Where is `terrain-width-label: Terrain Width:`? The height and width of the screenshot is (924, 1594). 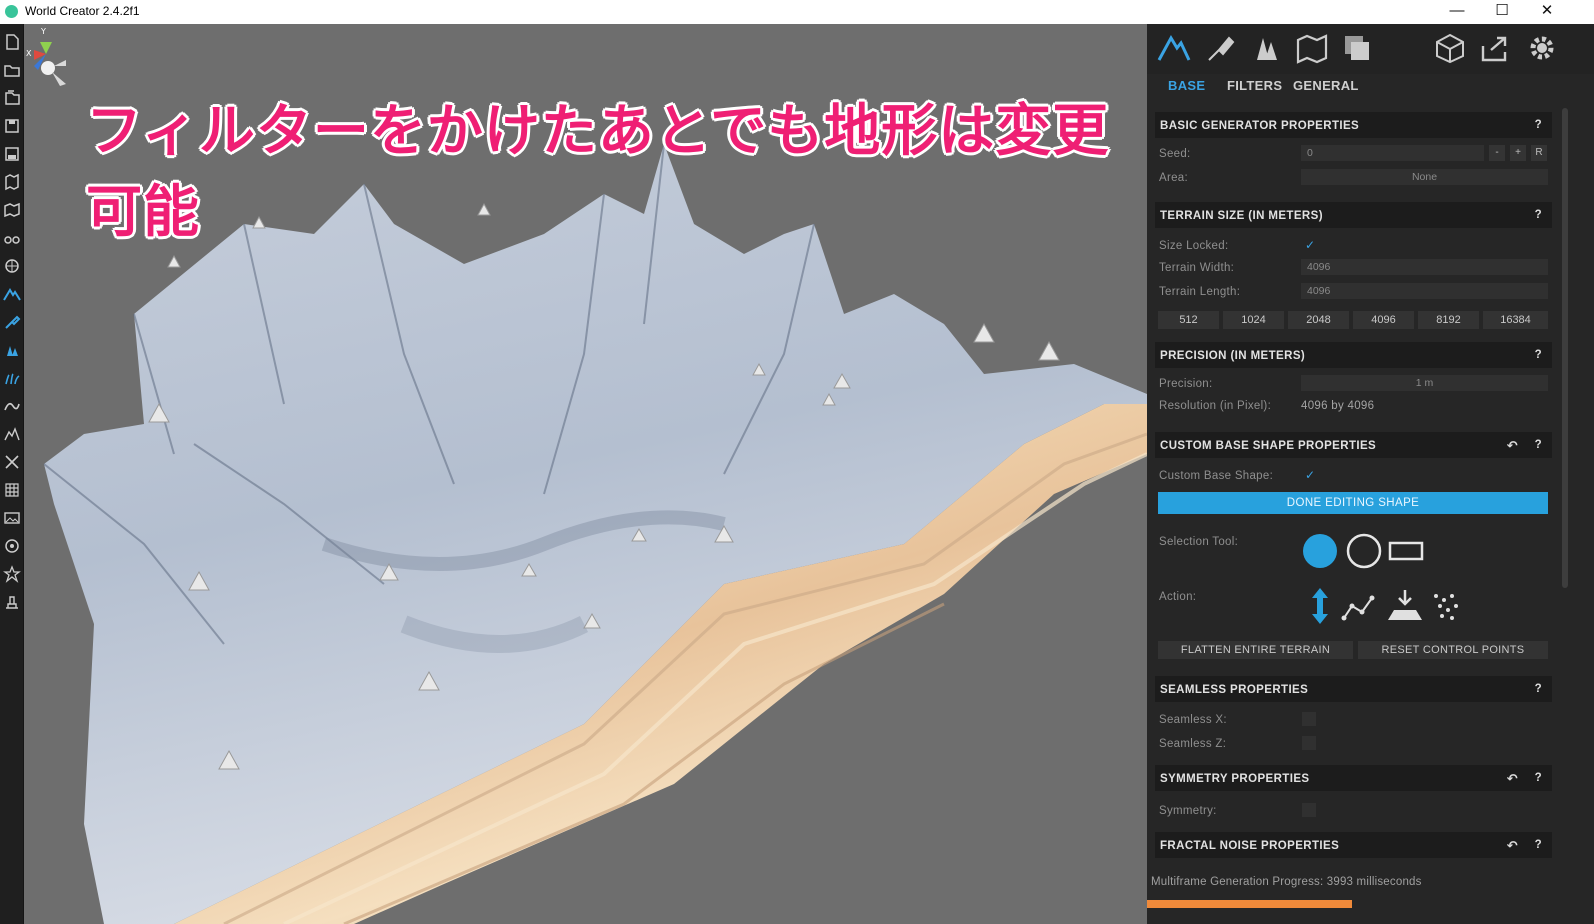
terrain-width-label: Terrain Width: is located at coordinates (1197, 268).